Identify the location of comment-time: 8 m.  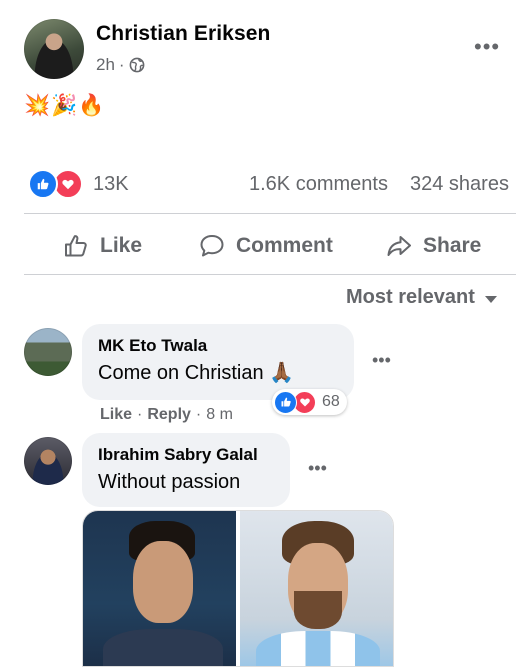
(219, 415).